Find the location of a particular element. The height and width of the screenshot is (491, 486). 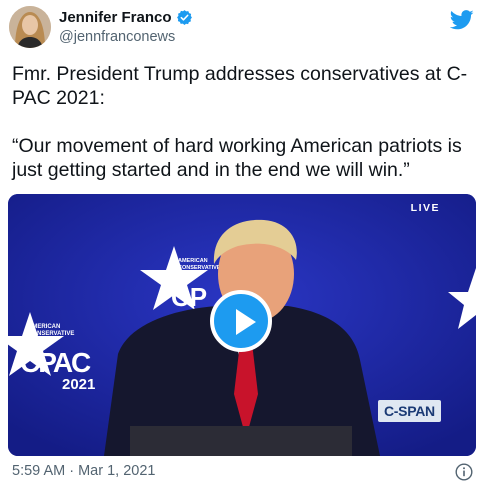

center-sign-line1: AMERICAN is located at coordinates (193, 261).